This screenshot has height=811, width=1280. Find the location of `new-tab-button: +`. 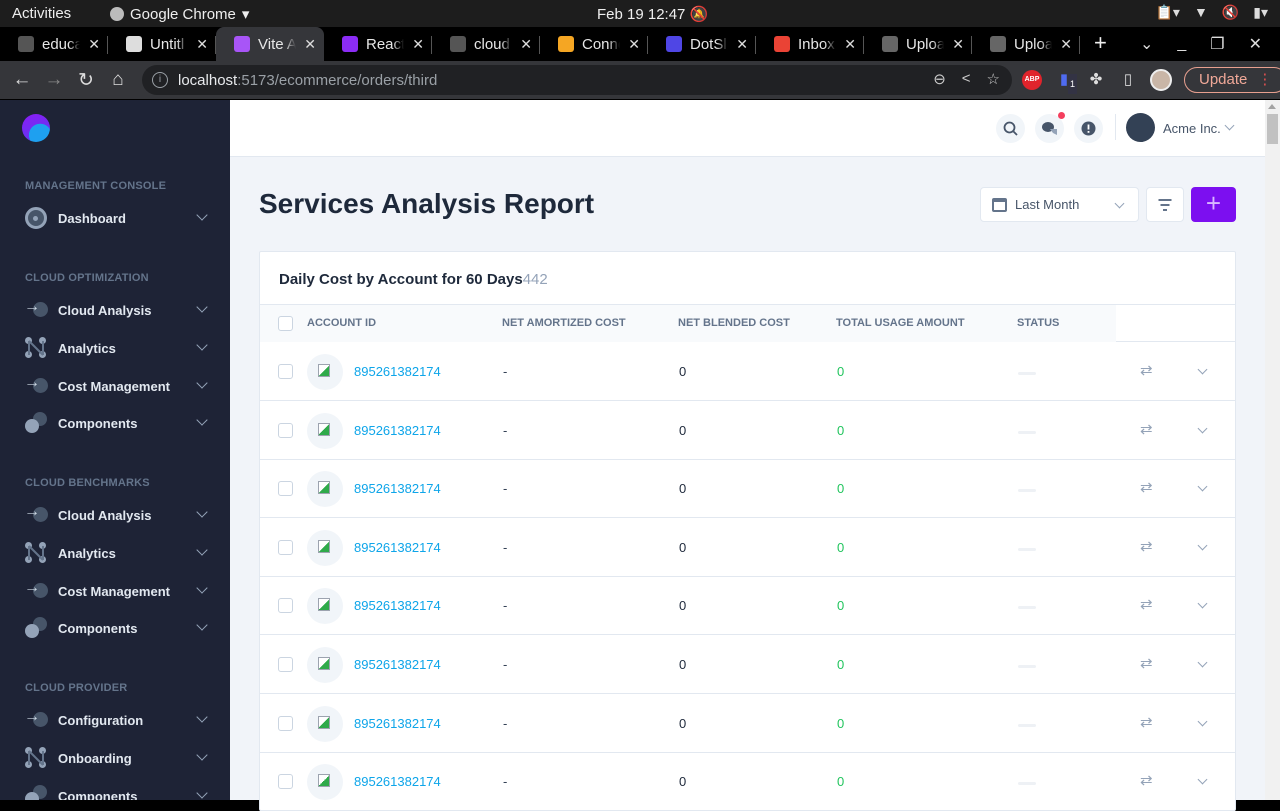

new-tab-button: + is located at coordinates (1100, 44).